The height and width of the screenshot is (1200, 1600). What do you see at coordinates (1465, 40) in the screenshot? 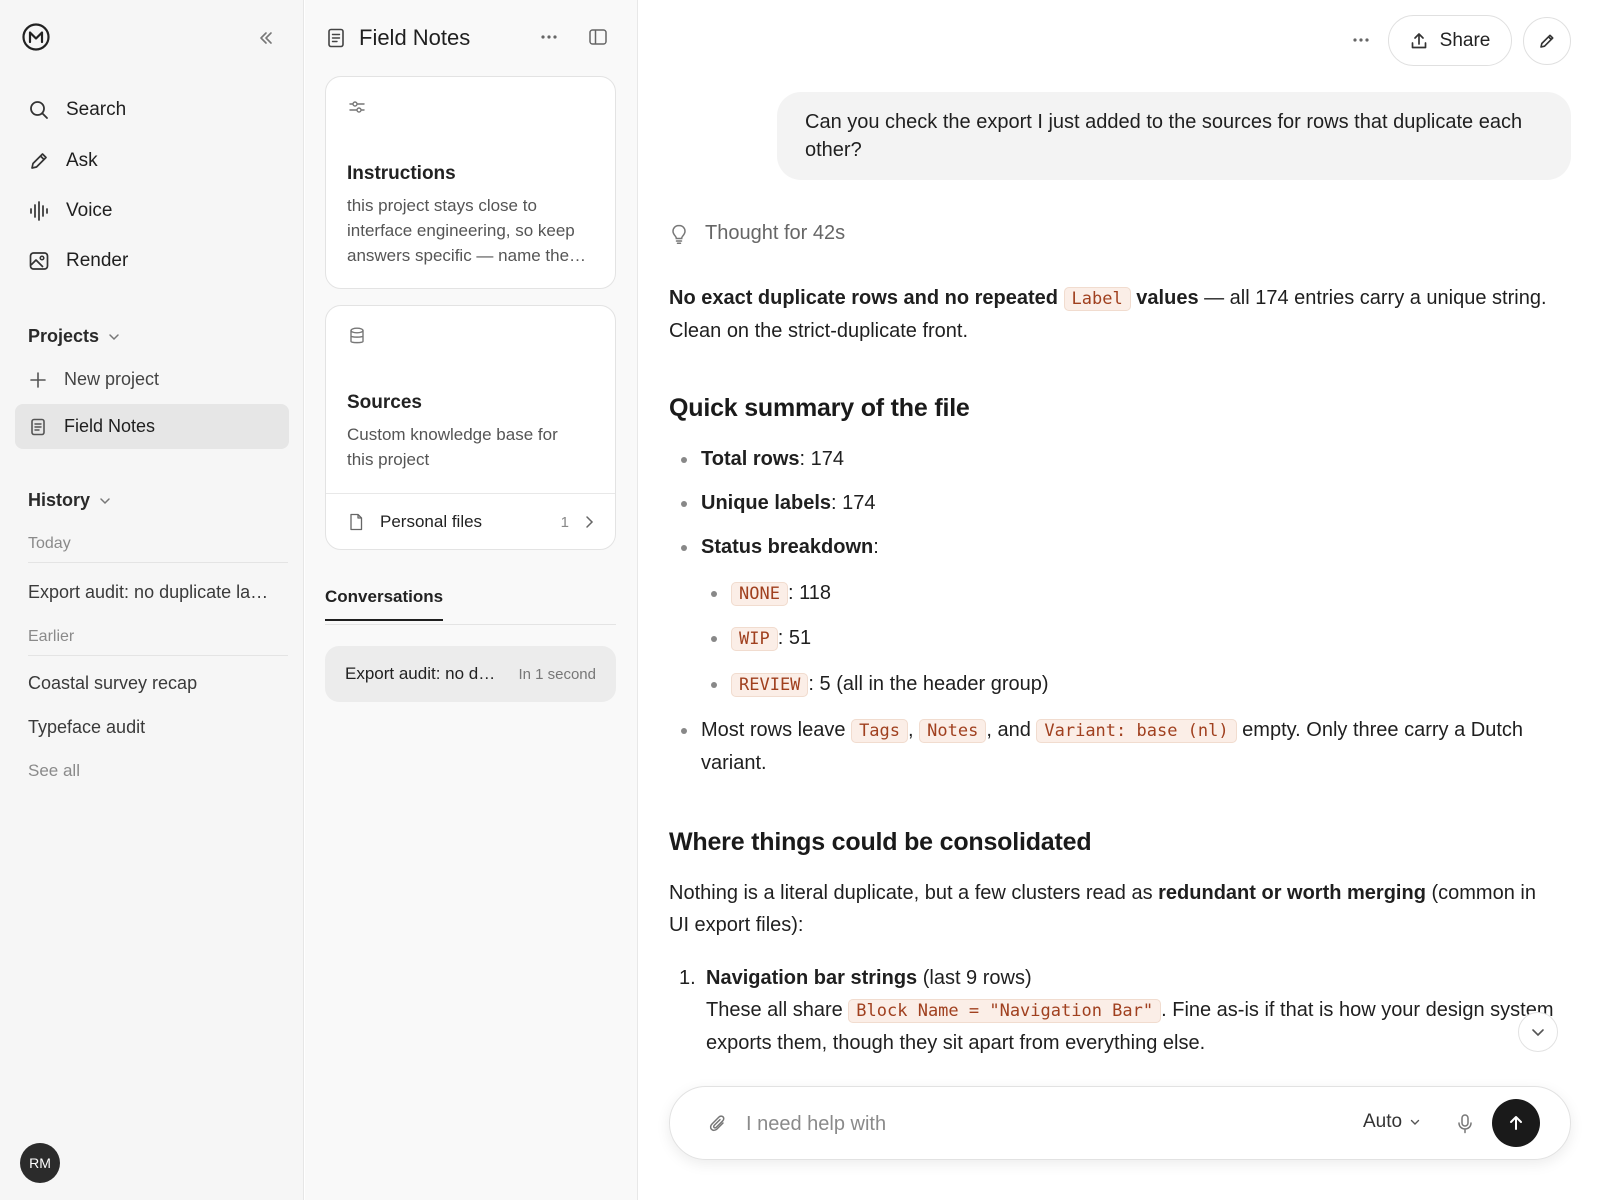
I see `share-label: Share` at bounding box center [1465, 40].